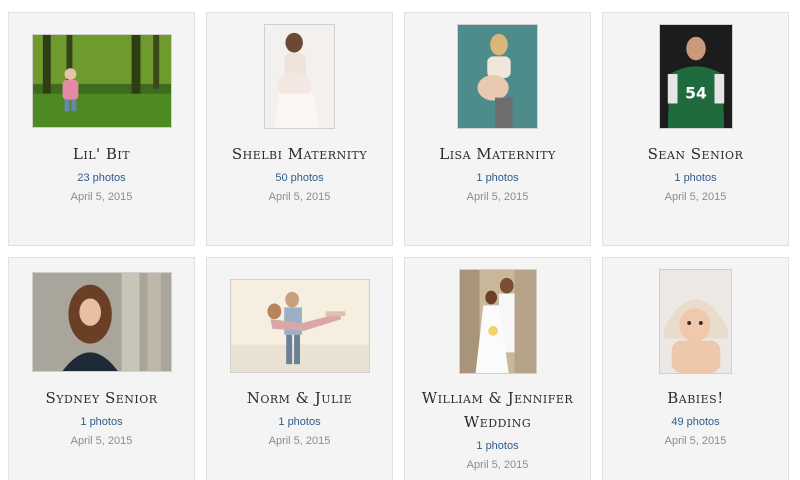  I want to click on gallery-title: Sydney Senior, so click(101, 398).